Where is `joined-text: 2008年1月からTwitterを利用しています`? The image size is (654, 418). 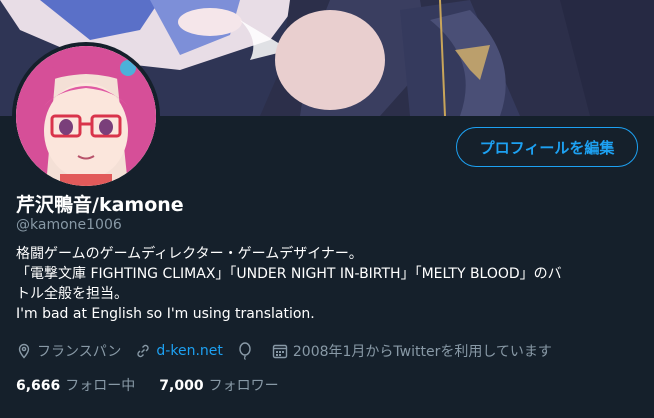 joined-text: 2008年1月からTwitterを利用しています is located at coordinates (422, 352).